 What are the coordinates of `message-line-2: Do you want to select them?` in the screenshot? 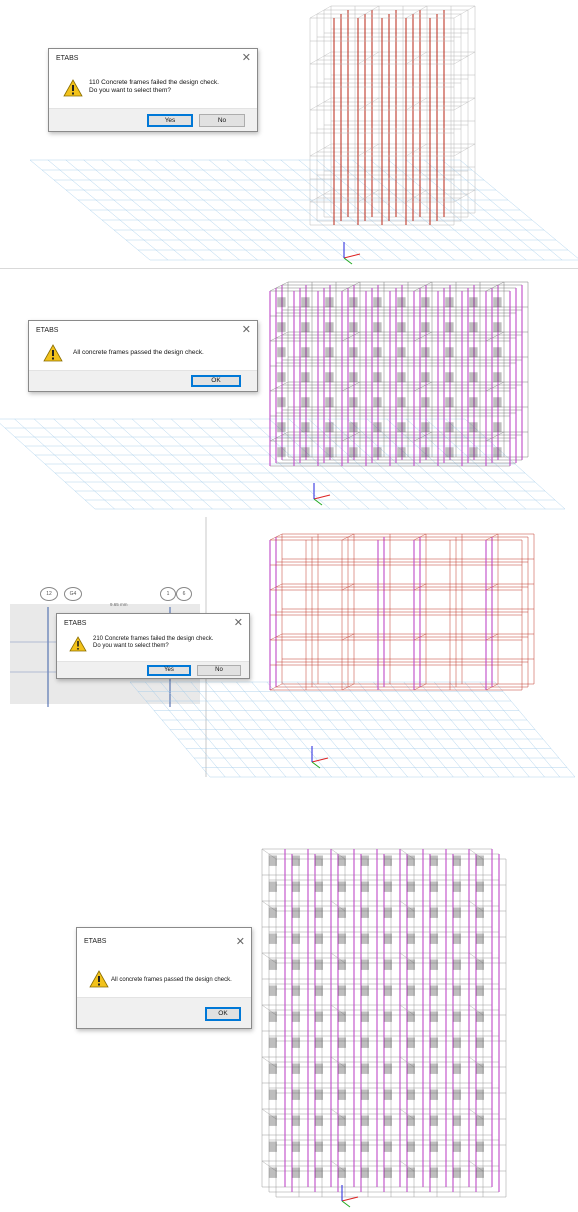 It's located at (130, 90).